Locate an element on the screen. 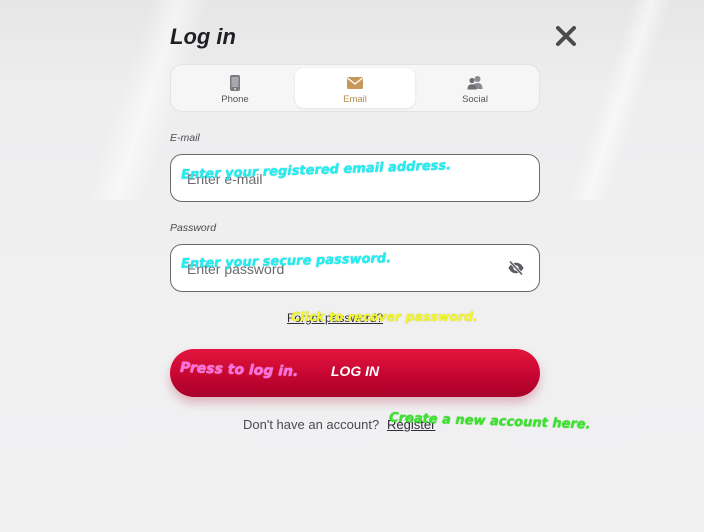 This screenshot has width=704, height=532. tab-social: Social is located at coordinates (475, 88).